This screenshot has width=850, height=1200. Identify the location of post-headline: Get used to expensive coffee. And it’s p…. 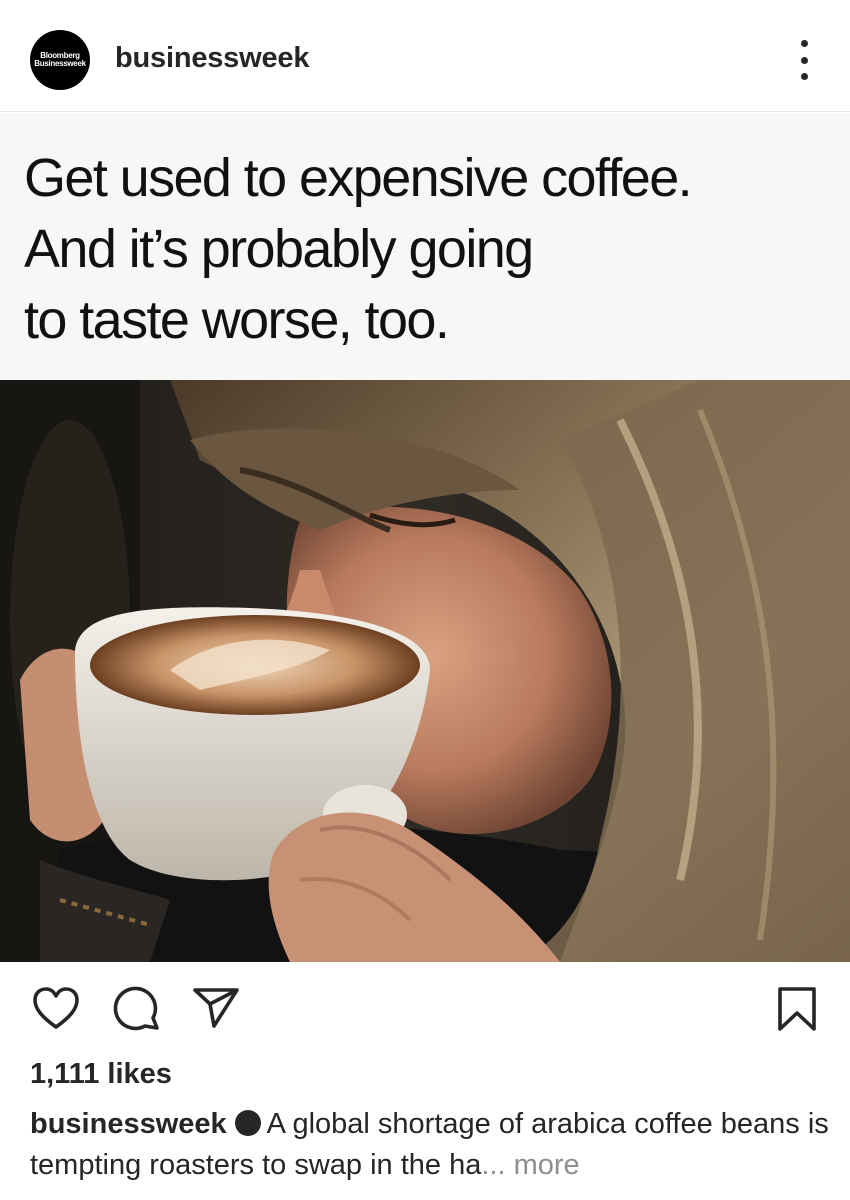
(358, 249).